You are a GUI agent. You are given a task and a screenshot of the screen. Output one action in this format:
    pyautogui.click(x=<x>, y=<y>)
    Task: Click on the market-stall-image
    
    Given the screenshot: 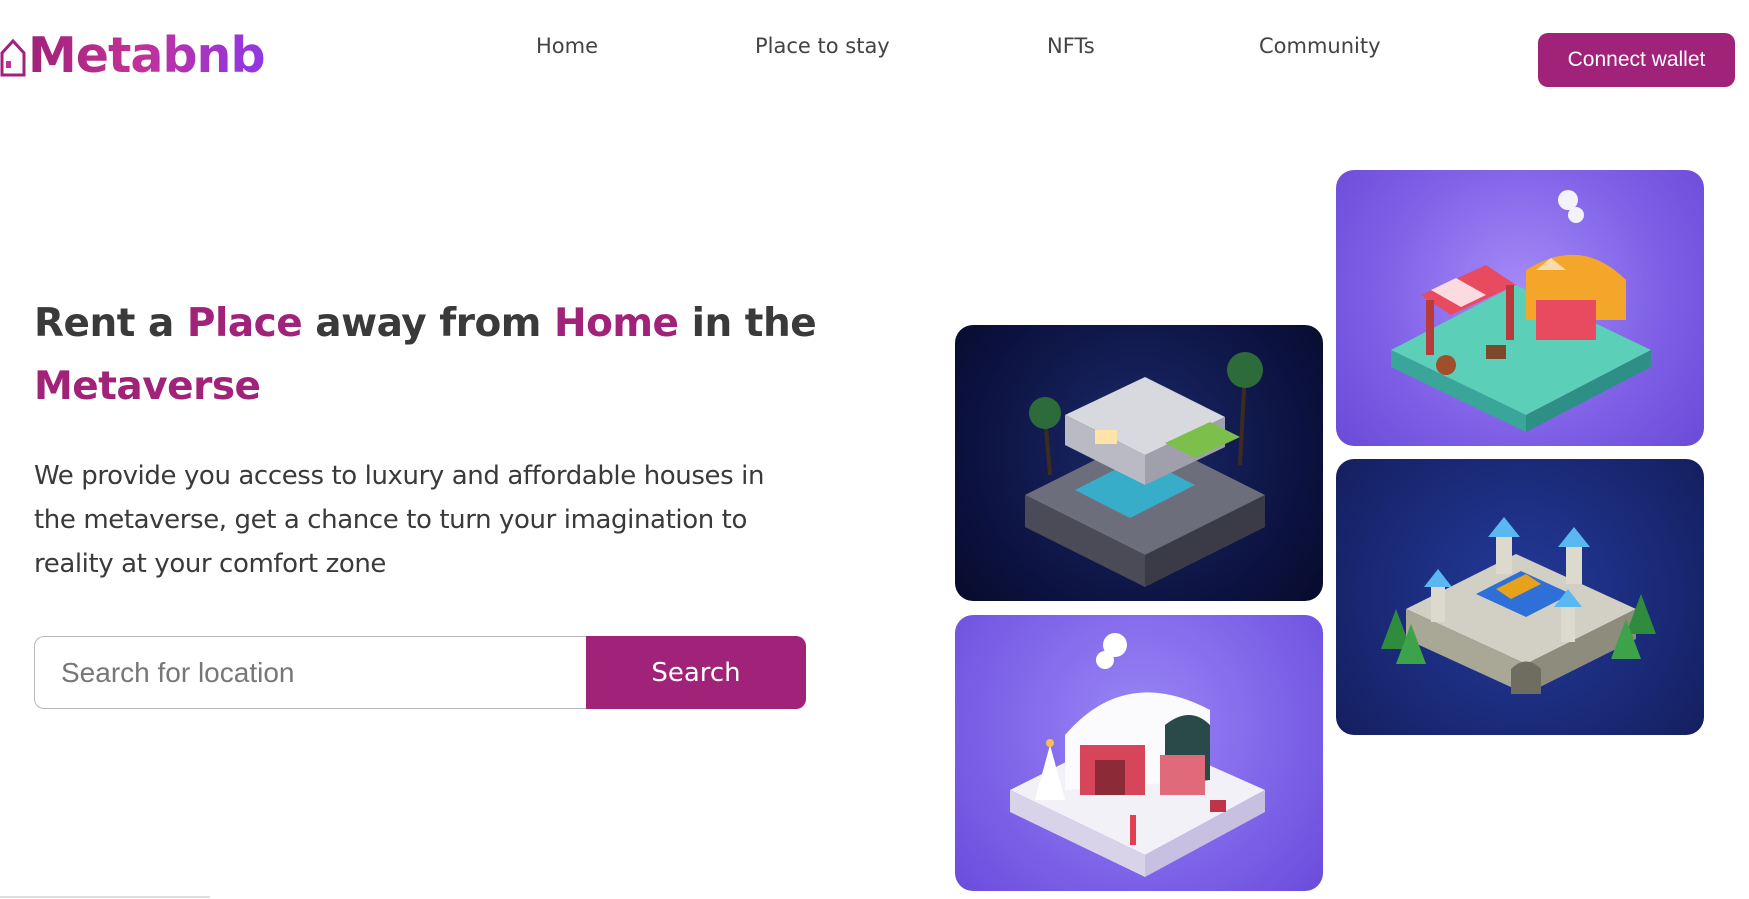 What is the action you would take?
    pyautogui.click(x=1520, y=308)
    